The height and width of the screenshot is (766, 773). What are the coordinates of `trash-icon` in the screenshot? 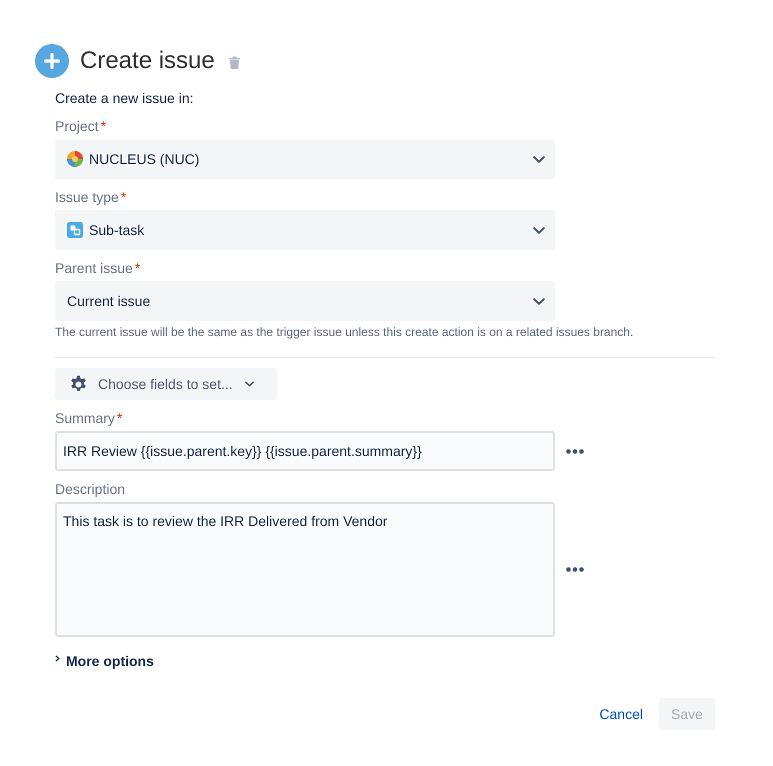 It's located at (234, 62).